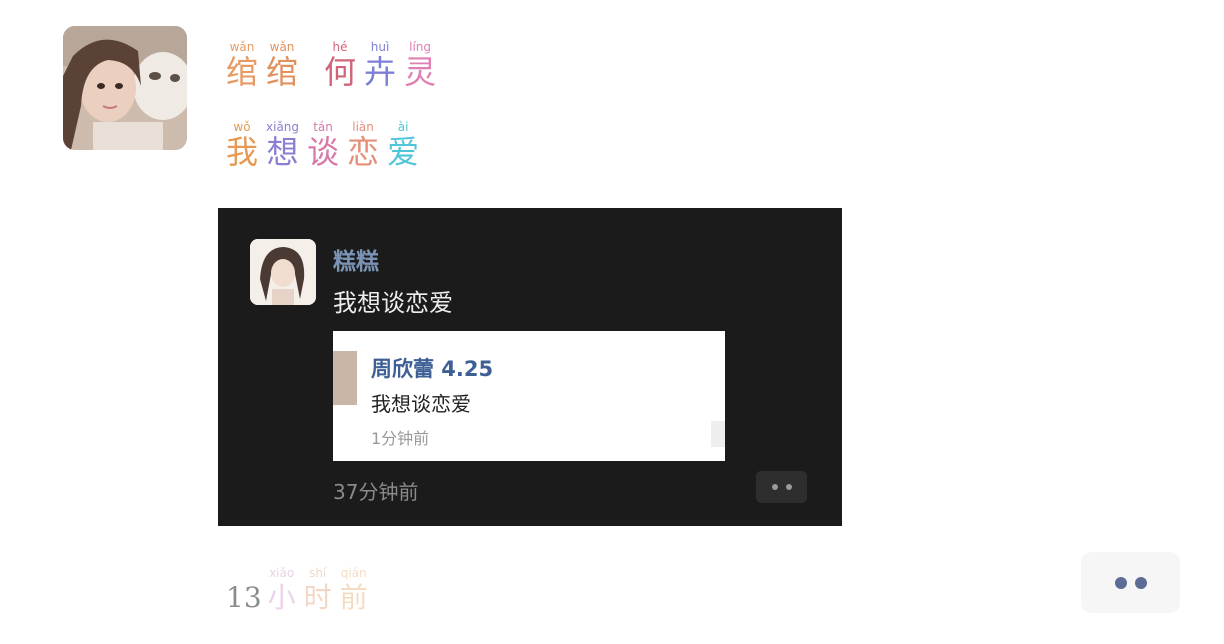  I want to click on post-text-pinyin-line: wǒ 我 xiǎng 想 tán 谈 liàn 恋 ài 爱, so click(326, 145).